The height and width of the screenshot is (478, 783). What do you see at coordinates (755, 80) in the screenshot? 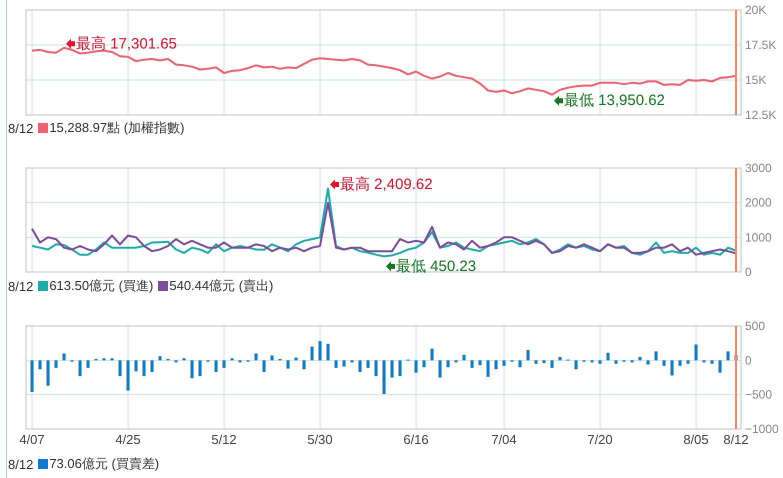
I see `axis-label: 15K` at bounding box center [755, 80].